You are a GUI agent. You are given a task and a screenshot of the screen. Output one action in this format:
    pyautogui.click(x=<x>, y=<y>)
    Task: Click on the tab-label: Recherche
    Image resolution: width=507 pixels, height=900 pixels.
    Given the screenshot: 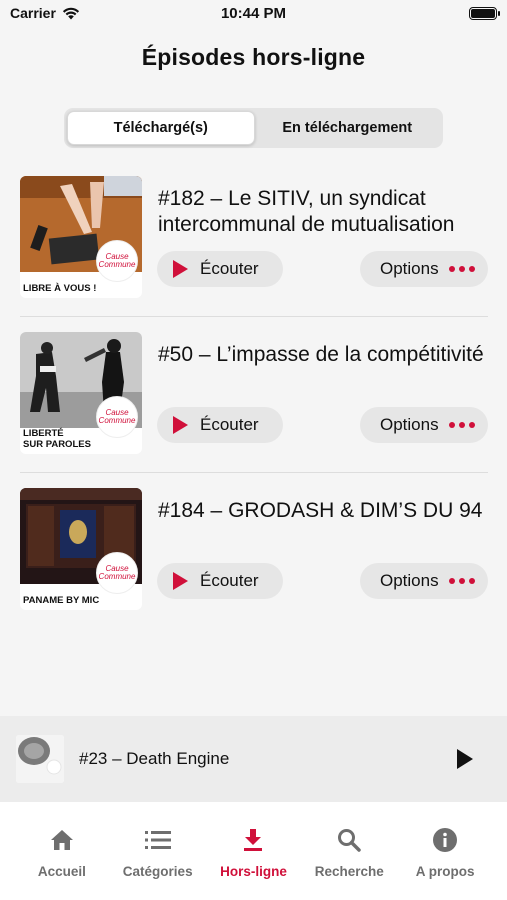 What is the action you would take?
    pyautogui.click(x=349, y=871)
    